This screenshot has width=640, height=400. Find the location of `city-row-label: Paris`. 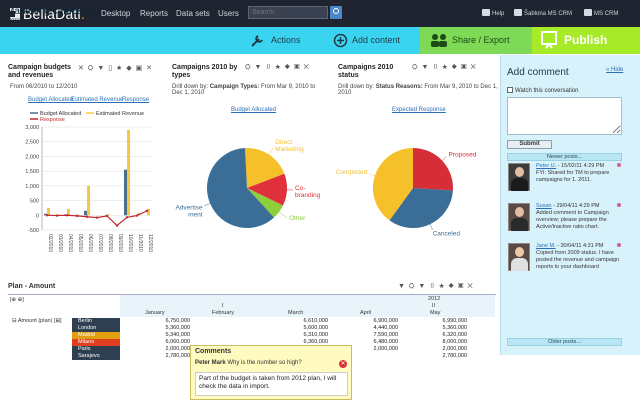

city-row-label: Paris is located at coordinates (96, 349).